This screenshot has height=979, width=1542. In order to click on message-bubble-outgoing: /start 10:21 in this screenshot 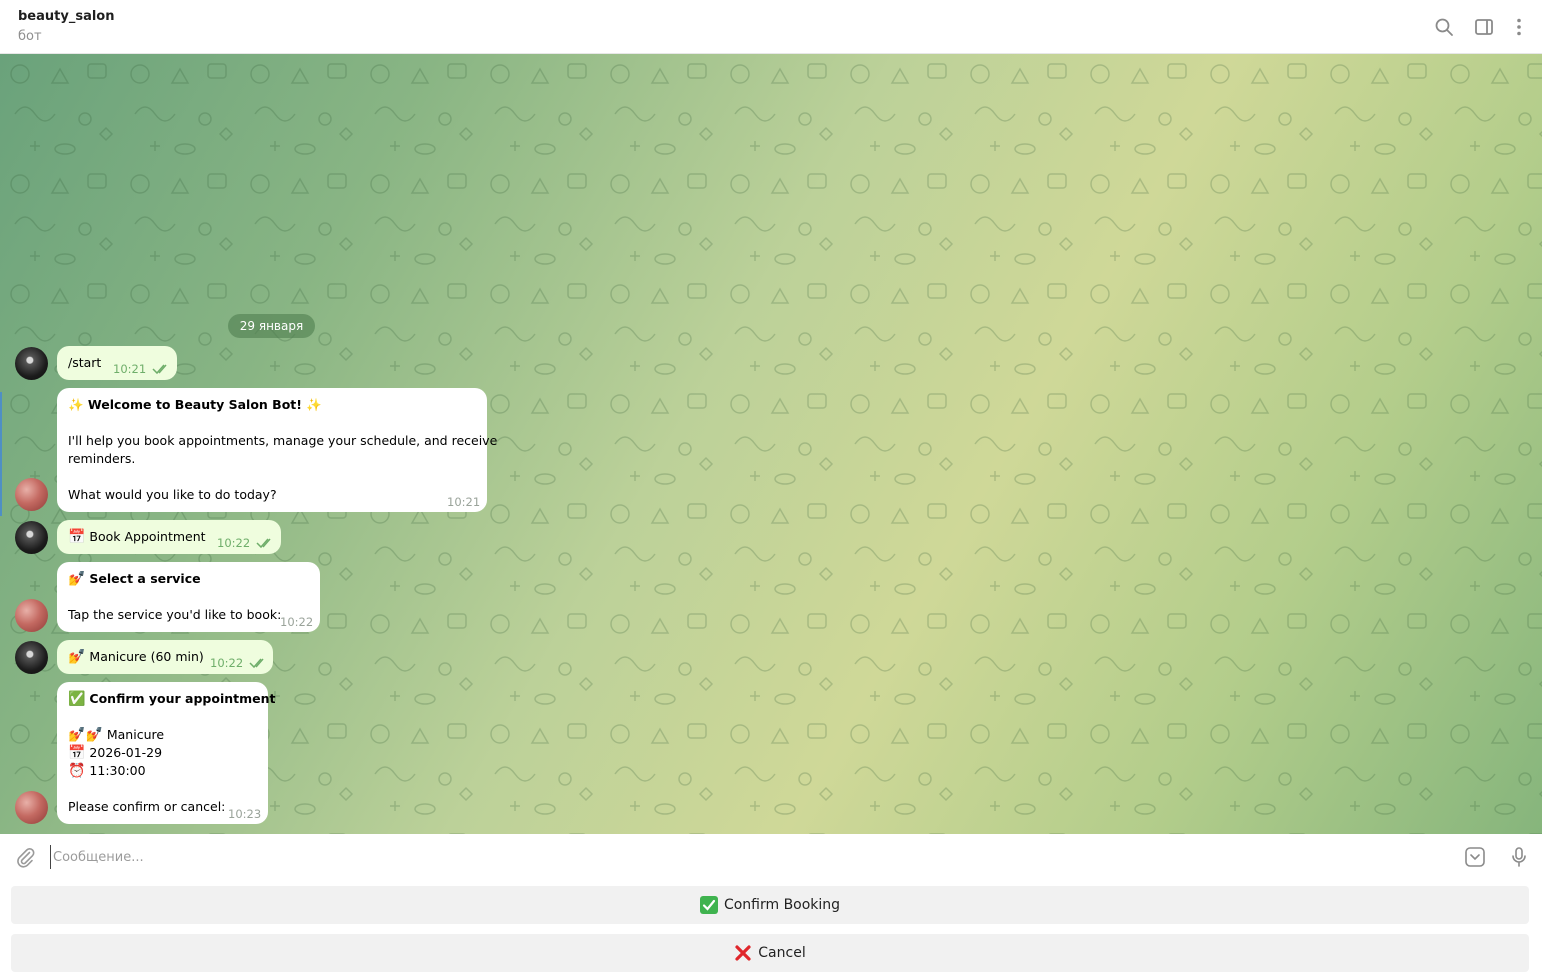, I will do `click(117, 363)`.